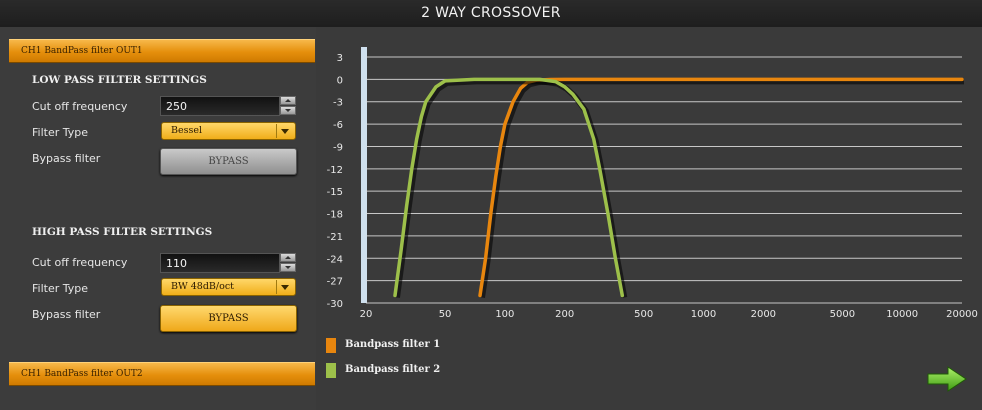  I want to click on y-tick-label: -12, so click(335, 170).